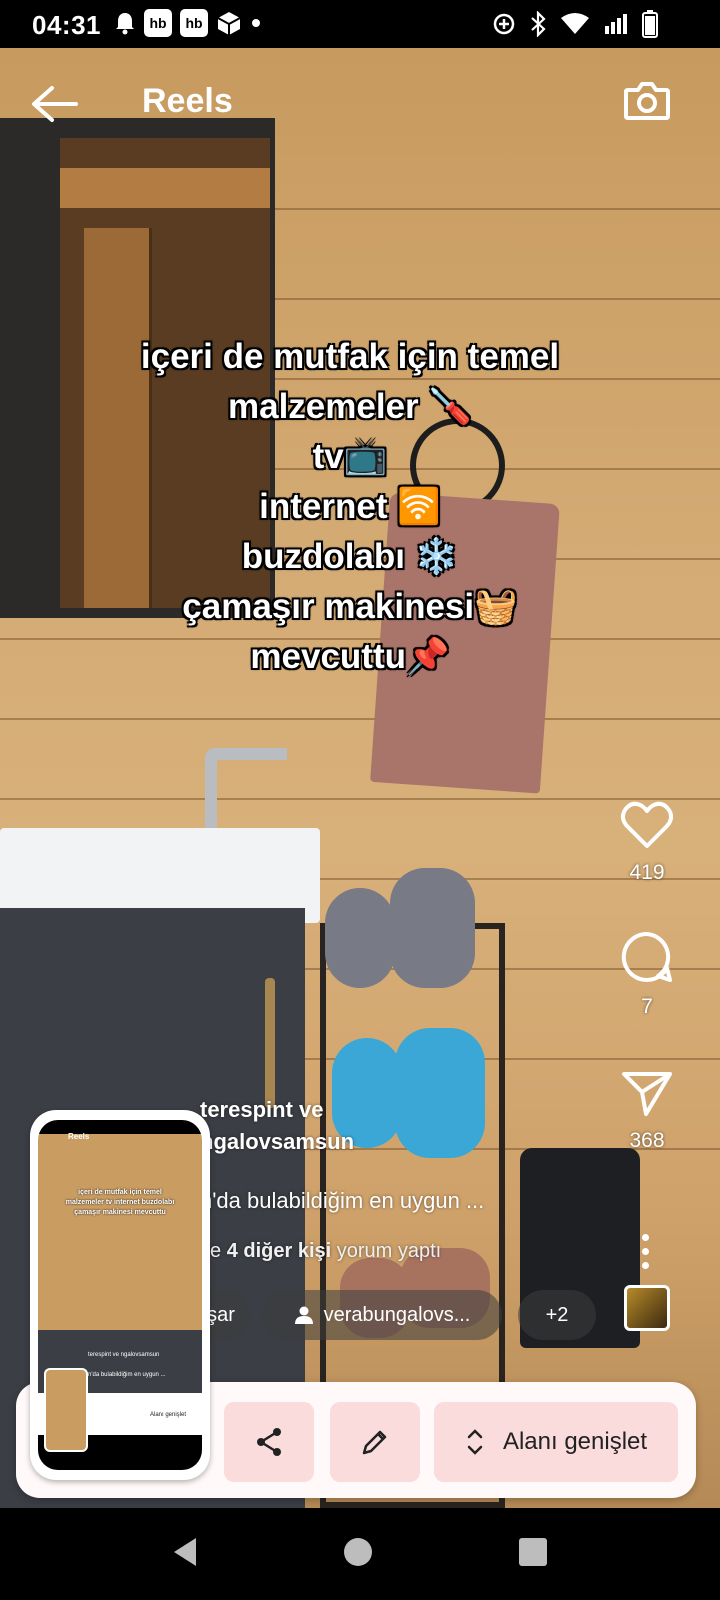  I want to click on like-count: 419, so click(647, 872).